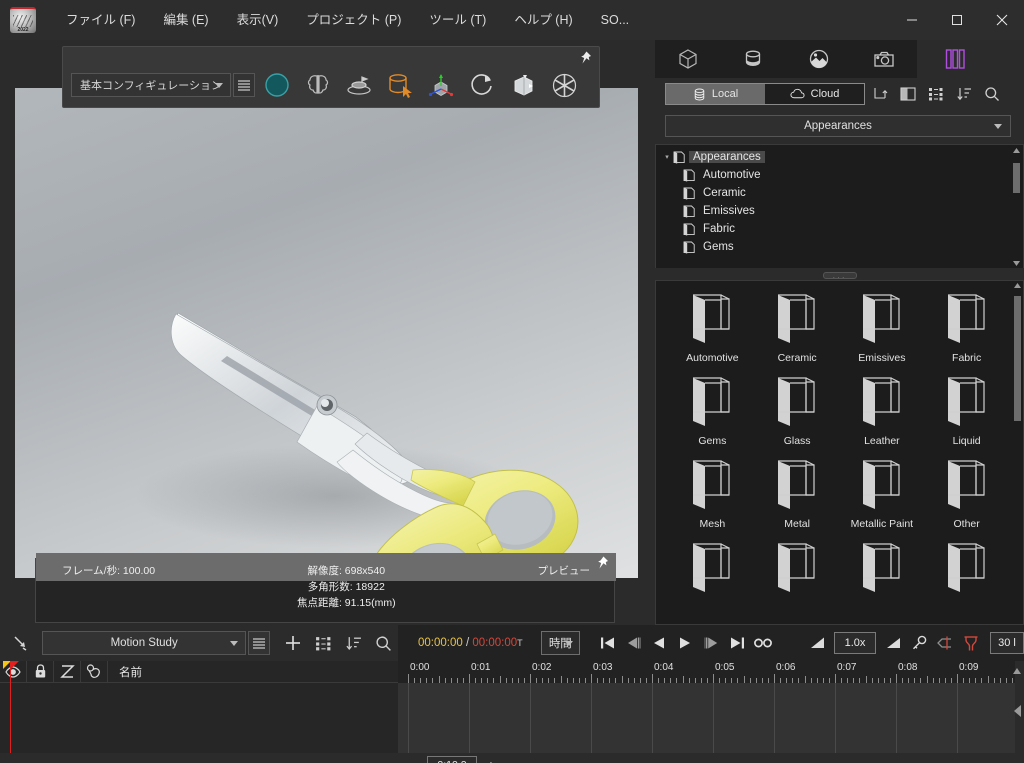  What do you see at coordinates (956, 20) in the screenshot?
I see `maximize-icon` at bounding box center [956, 20].